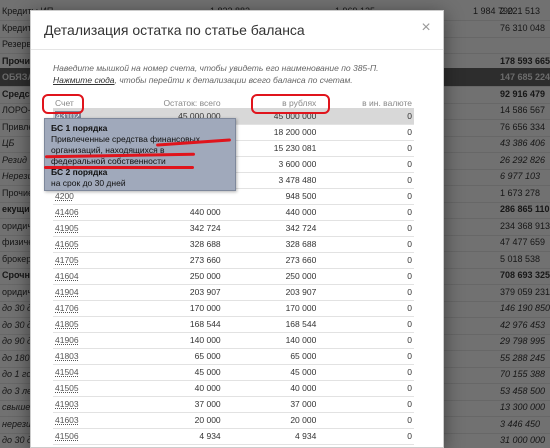 This screenshot has width=550, height=448. Describe the element at coordinates (67, 404) in the screenshot. I see `account-link: 41903` at that location.